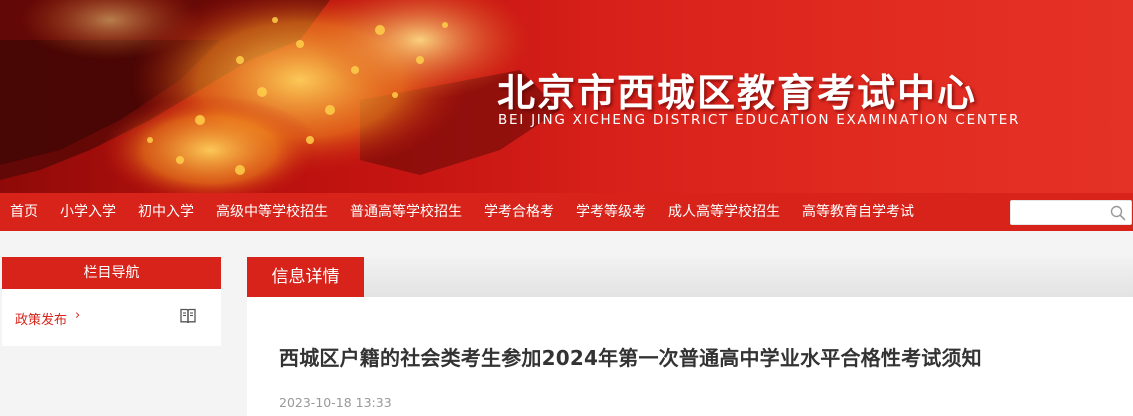  What do you see at coordinates (166, 212) in the screenshot?
I see `nav-item-junior-high: 初中入学` at bounding box center [166, 212].